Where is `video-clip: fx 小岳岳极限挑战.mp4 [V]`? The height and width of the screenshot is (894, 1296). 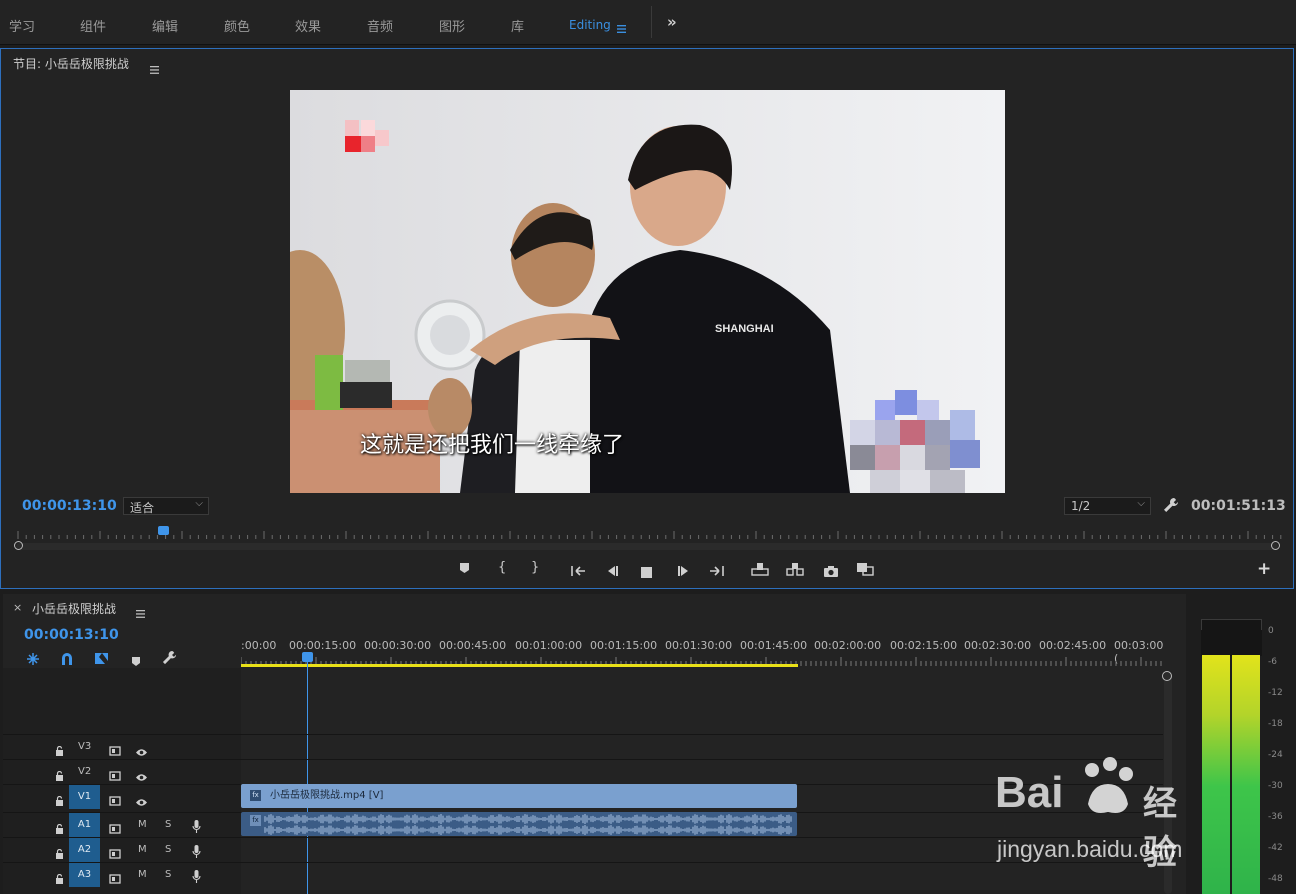
video-clip: fx 小岳岳极限挑战.mp4 [V] is located at coordinates (519, 796).